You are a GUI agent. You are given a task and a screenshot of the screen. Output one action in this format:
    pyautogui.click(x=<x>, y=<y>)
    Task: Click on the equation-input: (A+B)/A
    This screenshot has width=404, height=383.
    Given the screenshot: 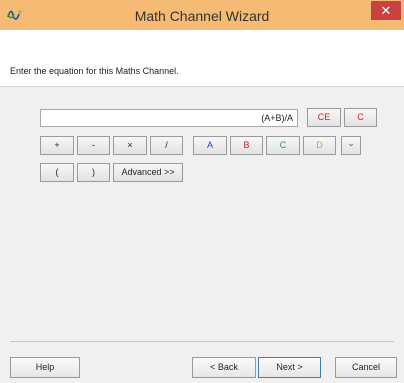 What is the action you would take?
    pyautogui.click(x=169, y=118)
    